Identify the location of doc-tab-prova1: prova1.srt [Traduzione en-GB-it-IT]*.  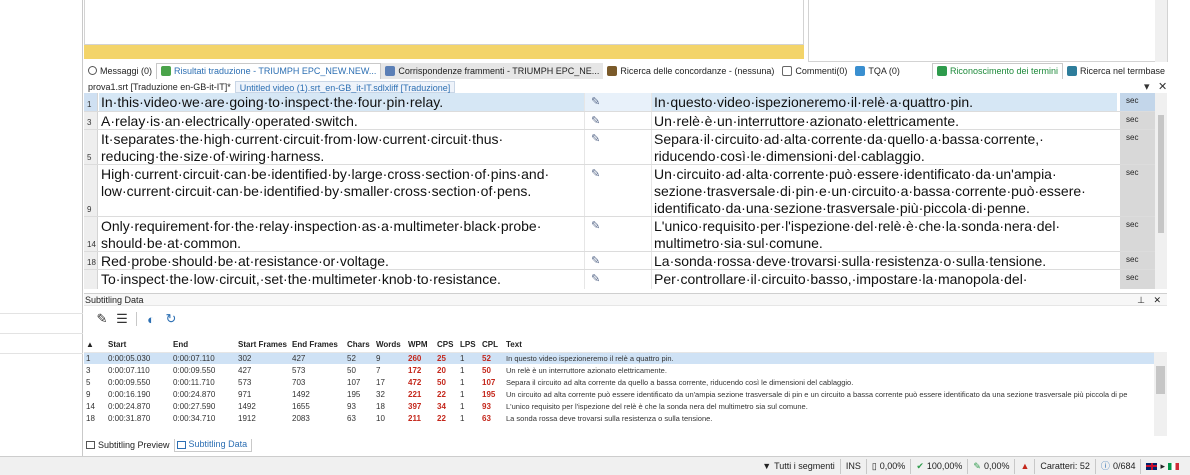
(159, 87).